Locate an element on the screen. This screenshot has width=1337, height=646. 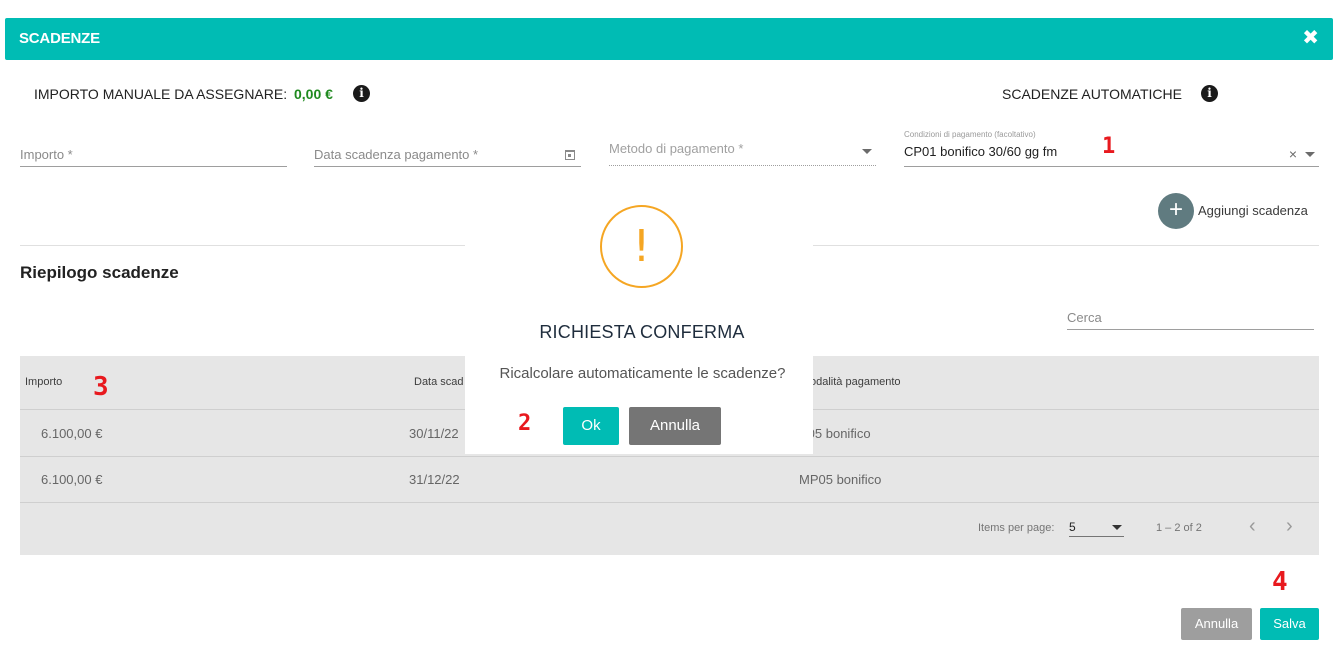
close-icon: ✖ is located at coordinates (1310, 38).